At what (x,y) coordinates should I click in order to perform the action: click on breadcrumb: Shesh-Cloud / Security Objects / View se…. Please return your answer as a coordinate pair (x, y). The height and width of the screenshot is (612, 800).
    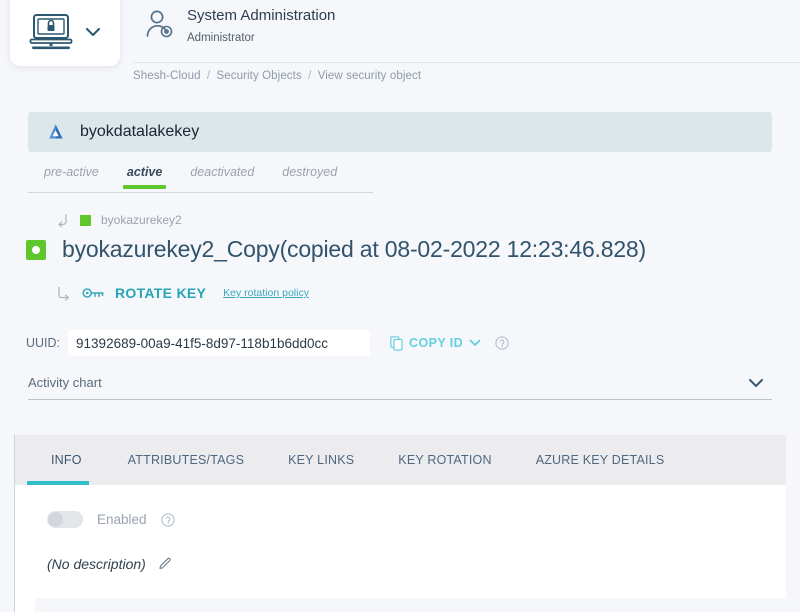
    Looking at the image, I should click on (277, 76).